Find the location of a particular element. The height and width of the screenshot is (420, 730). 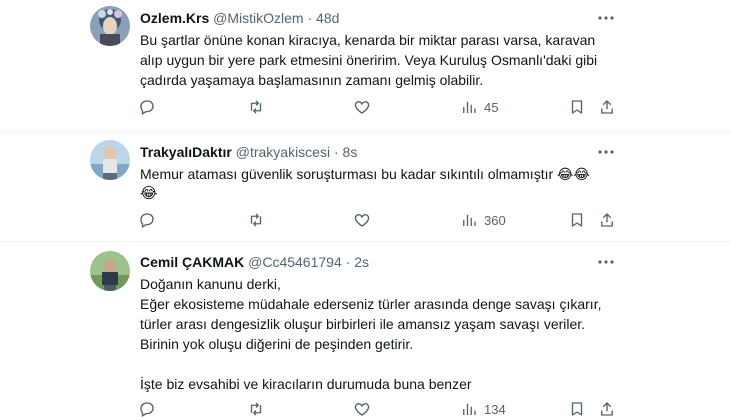

tweet-text-line: Doğanın kanunu derki, is located at coordinates (210, 284).